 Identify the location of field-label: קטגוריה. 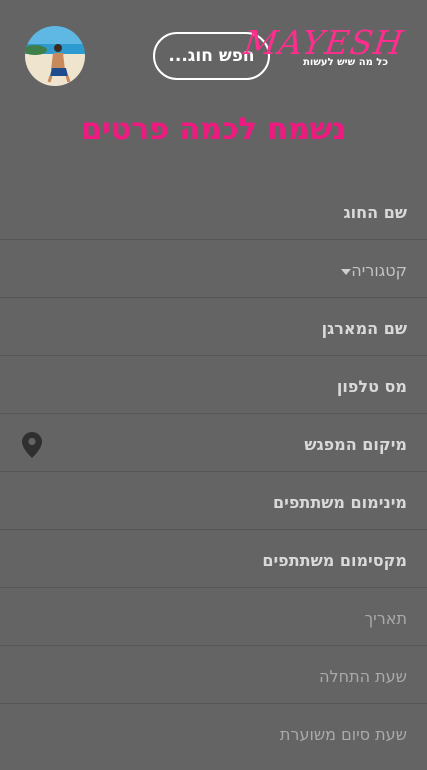
(379, 270).